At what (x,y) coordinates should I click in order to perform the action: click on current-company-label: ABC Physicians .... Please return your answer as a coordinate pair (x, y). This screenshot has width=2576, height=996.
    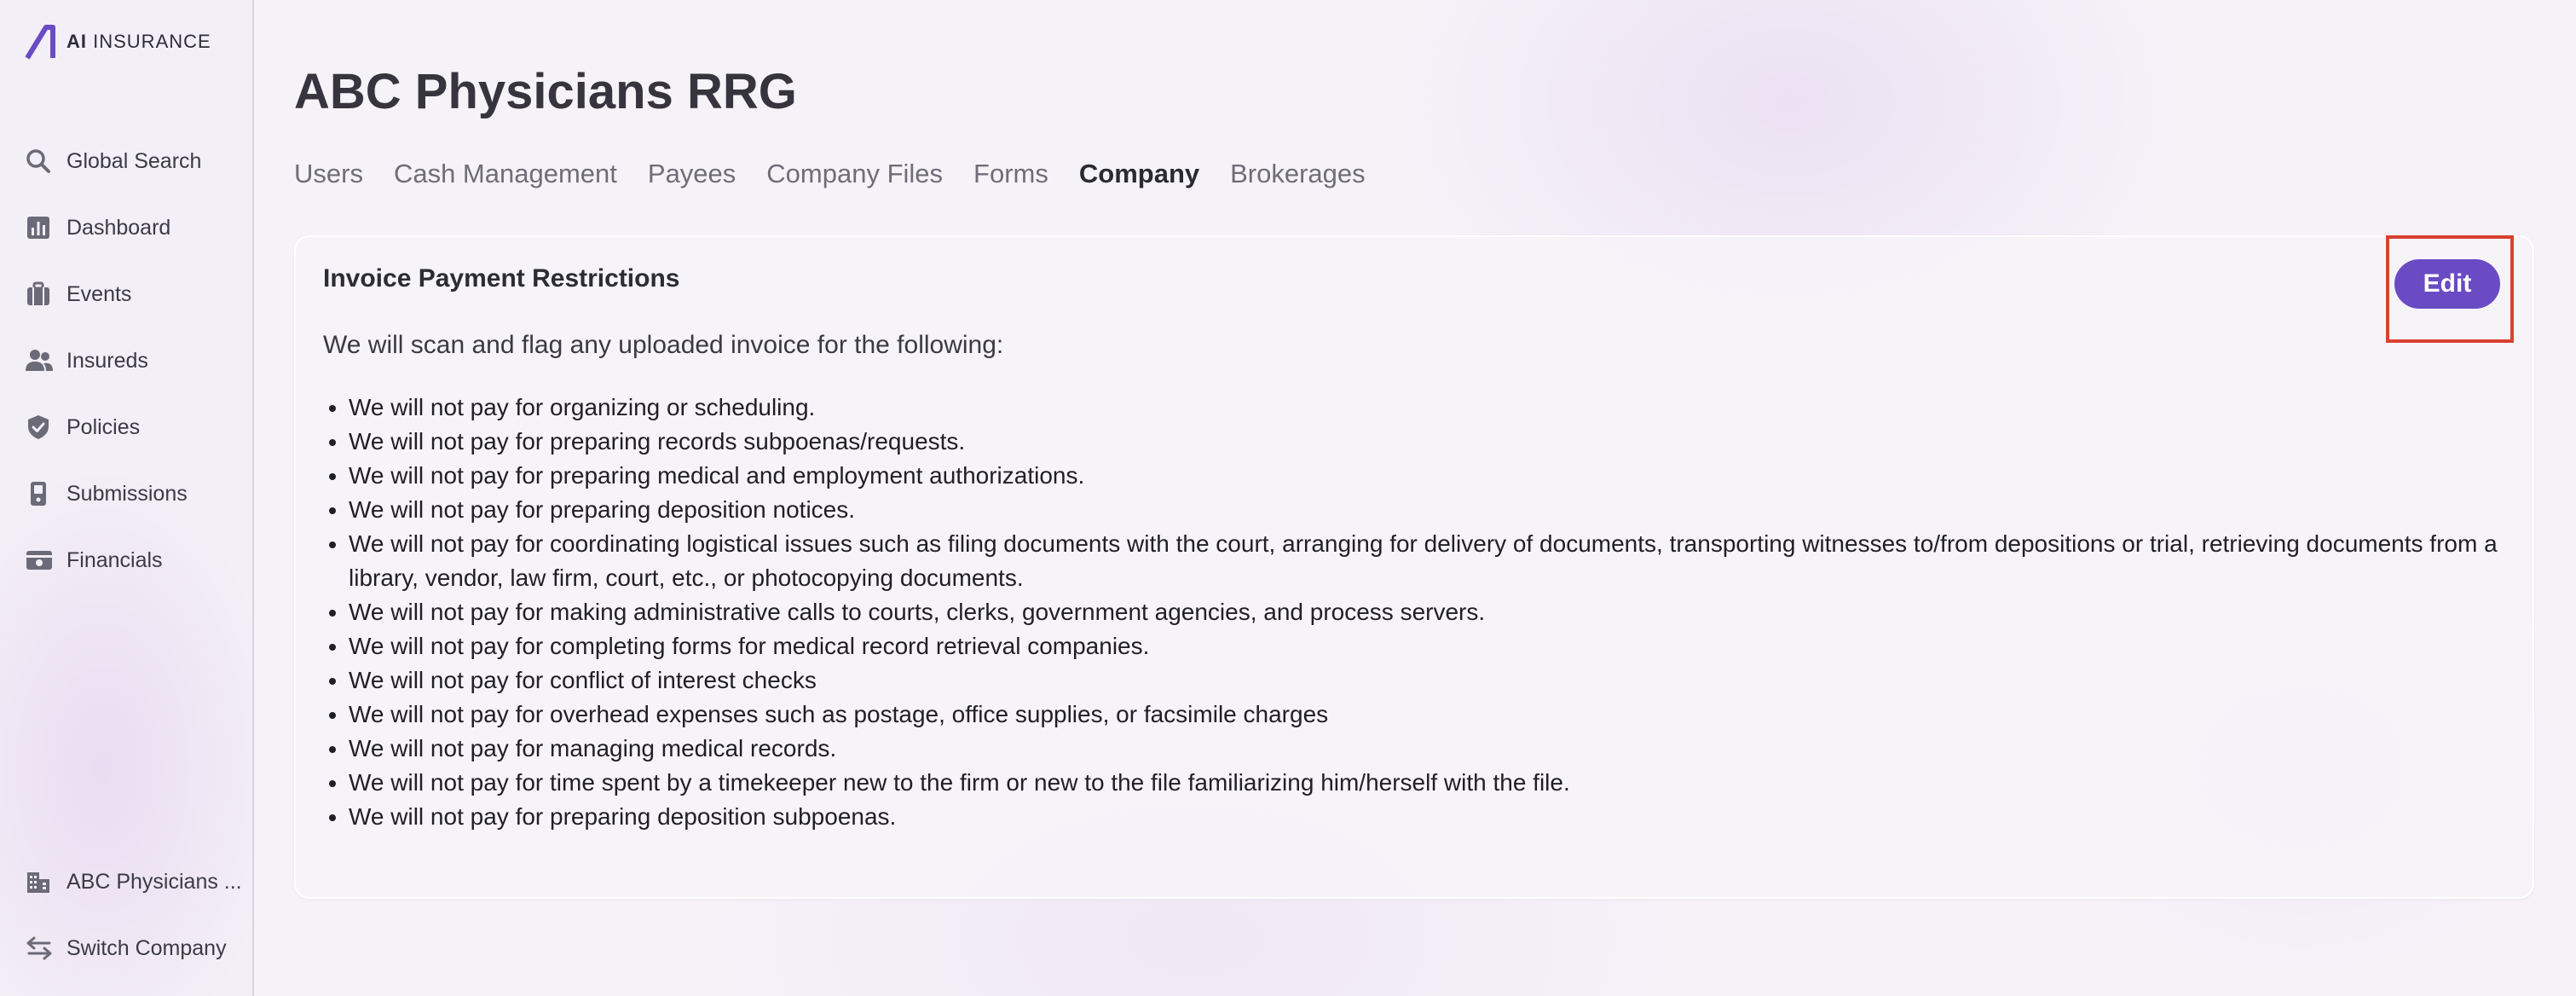
    Looking at the image, I should click on (154, 881).